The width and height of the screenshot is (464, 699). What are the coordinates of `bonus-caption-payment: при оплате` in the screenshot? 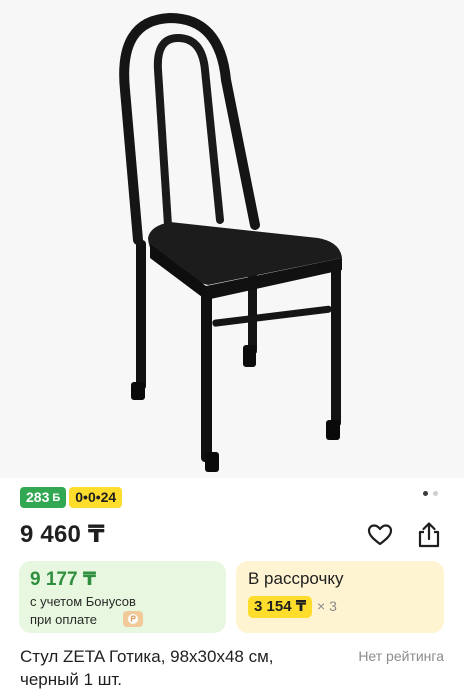 It's located at (63, 619).